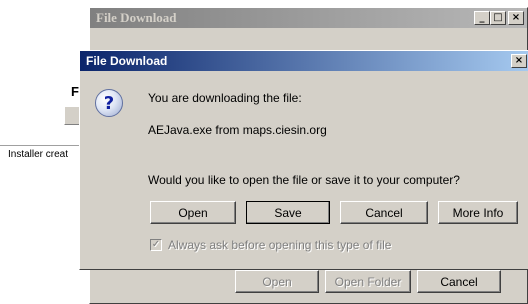 This screenshot has width=528, height=304. Describe the element at coordinates (156, 245) in the screenshot. I see `always-ask-checkbox: ✓` at that location.